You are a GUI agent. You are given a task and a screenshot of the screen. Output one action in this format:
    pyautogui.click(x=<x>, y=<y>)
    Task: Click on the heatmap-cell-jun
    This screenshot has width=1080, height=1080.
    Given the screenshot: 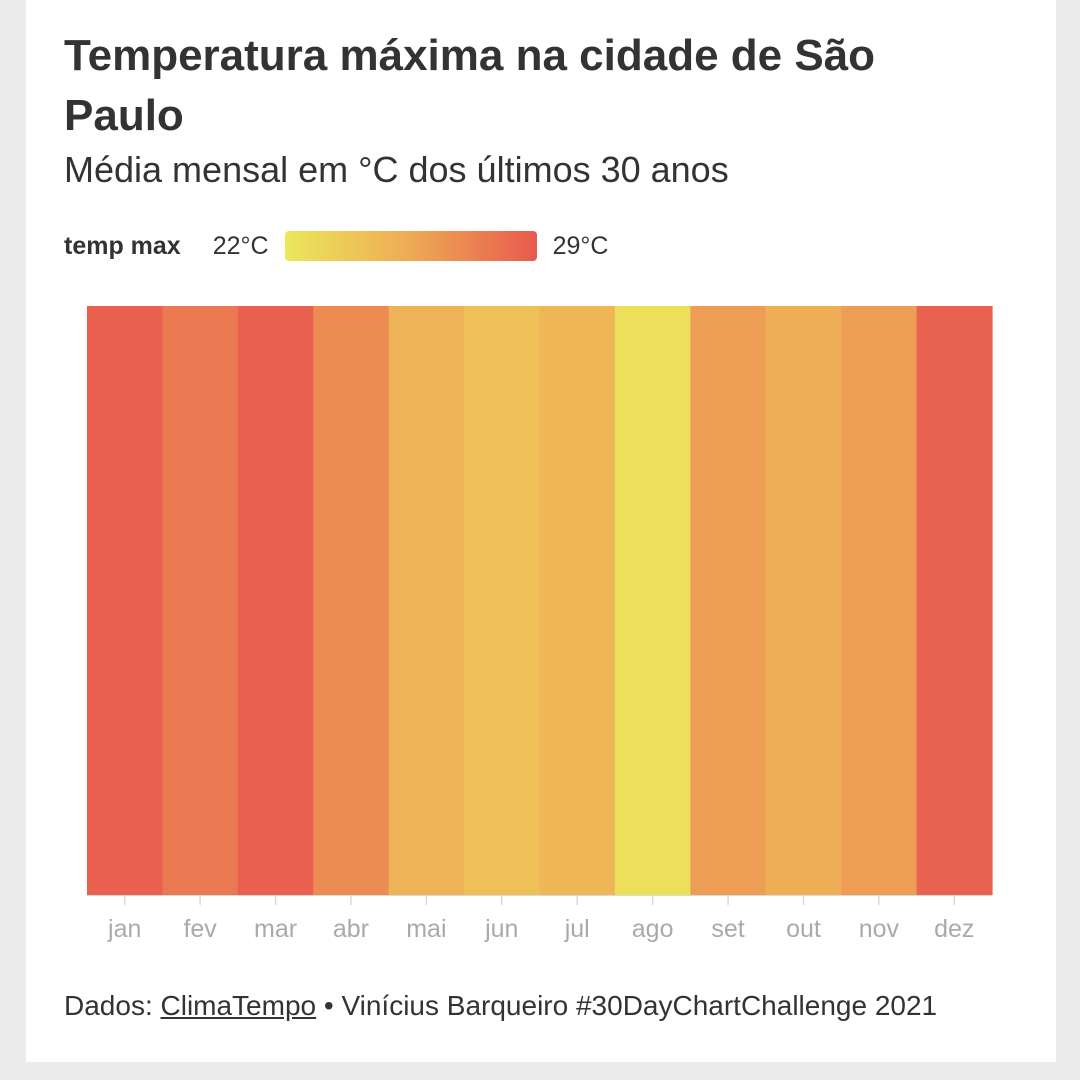 What is the action you would take?
    pyautogui.click(x=502, y=600)
    